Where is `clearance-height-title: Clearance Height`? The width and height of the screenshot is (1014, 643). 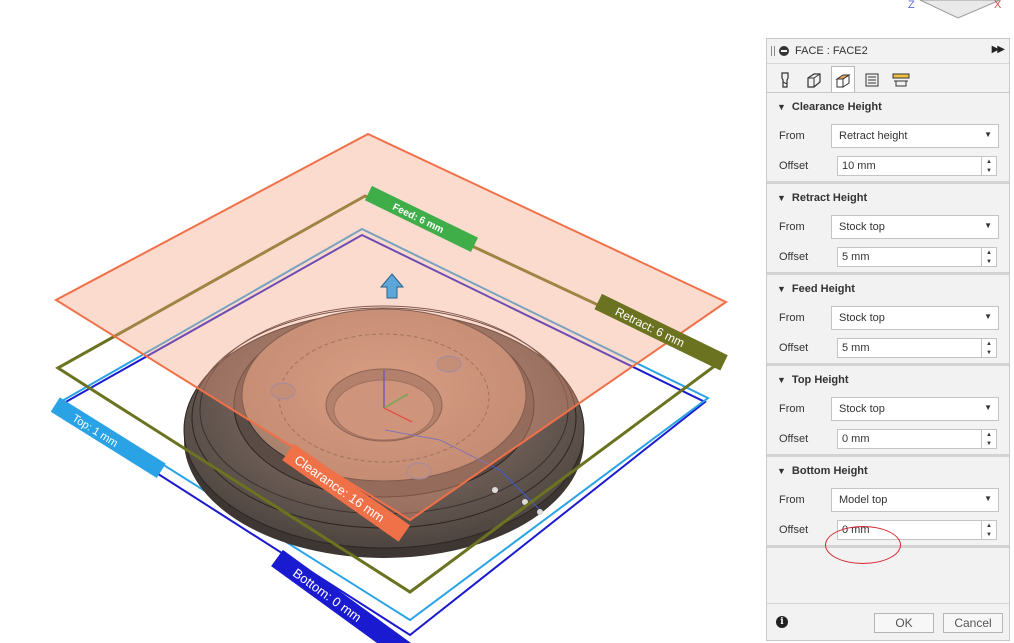 clearance-height-title: Clearance Height is located at coordinates (836, 107).